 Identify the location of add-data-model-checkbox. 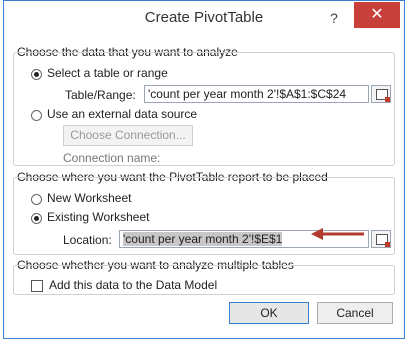
(37, 286).